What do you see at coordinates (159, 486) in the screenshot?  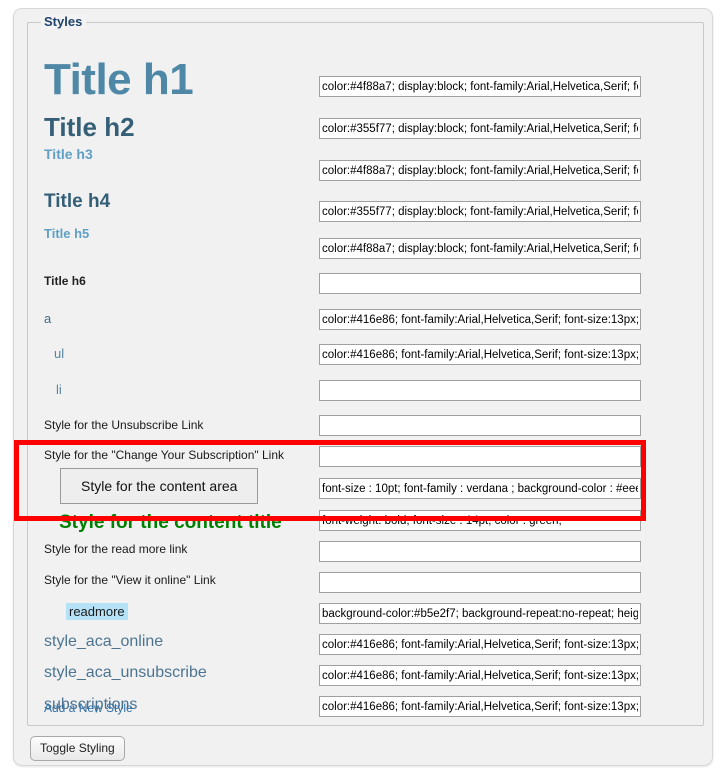 I see `content-area-preview: Style for the content area` at bounding box center [159, 486].